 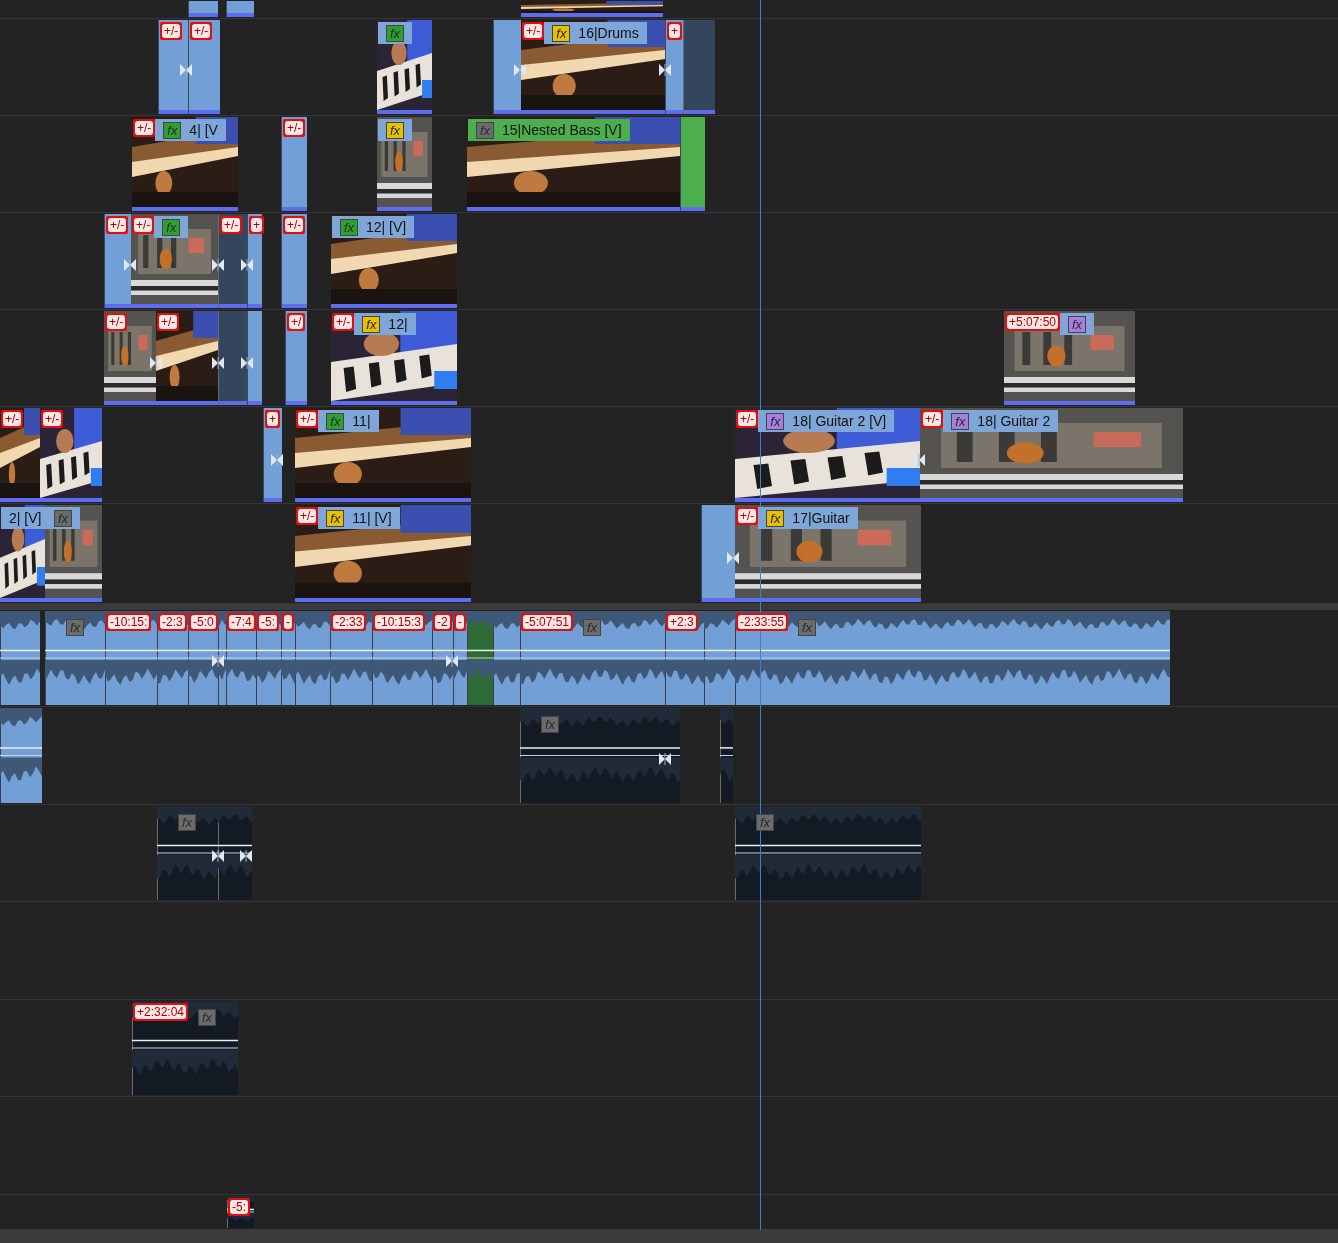 What do you see at coordinates (399, 622) in the screenshot?
I see `envelope-tag: -10:15:3` at bounding box center [399, 622].